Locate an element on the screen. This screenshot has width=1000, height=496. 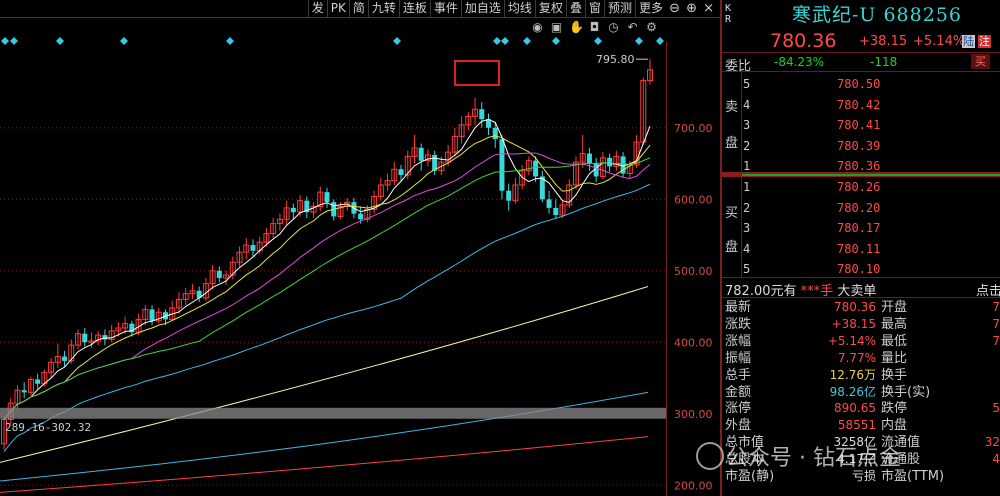
y-tick-label: 500.00 is located at coordinates (693, 271).